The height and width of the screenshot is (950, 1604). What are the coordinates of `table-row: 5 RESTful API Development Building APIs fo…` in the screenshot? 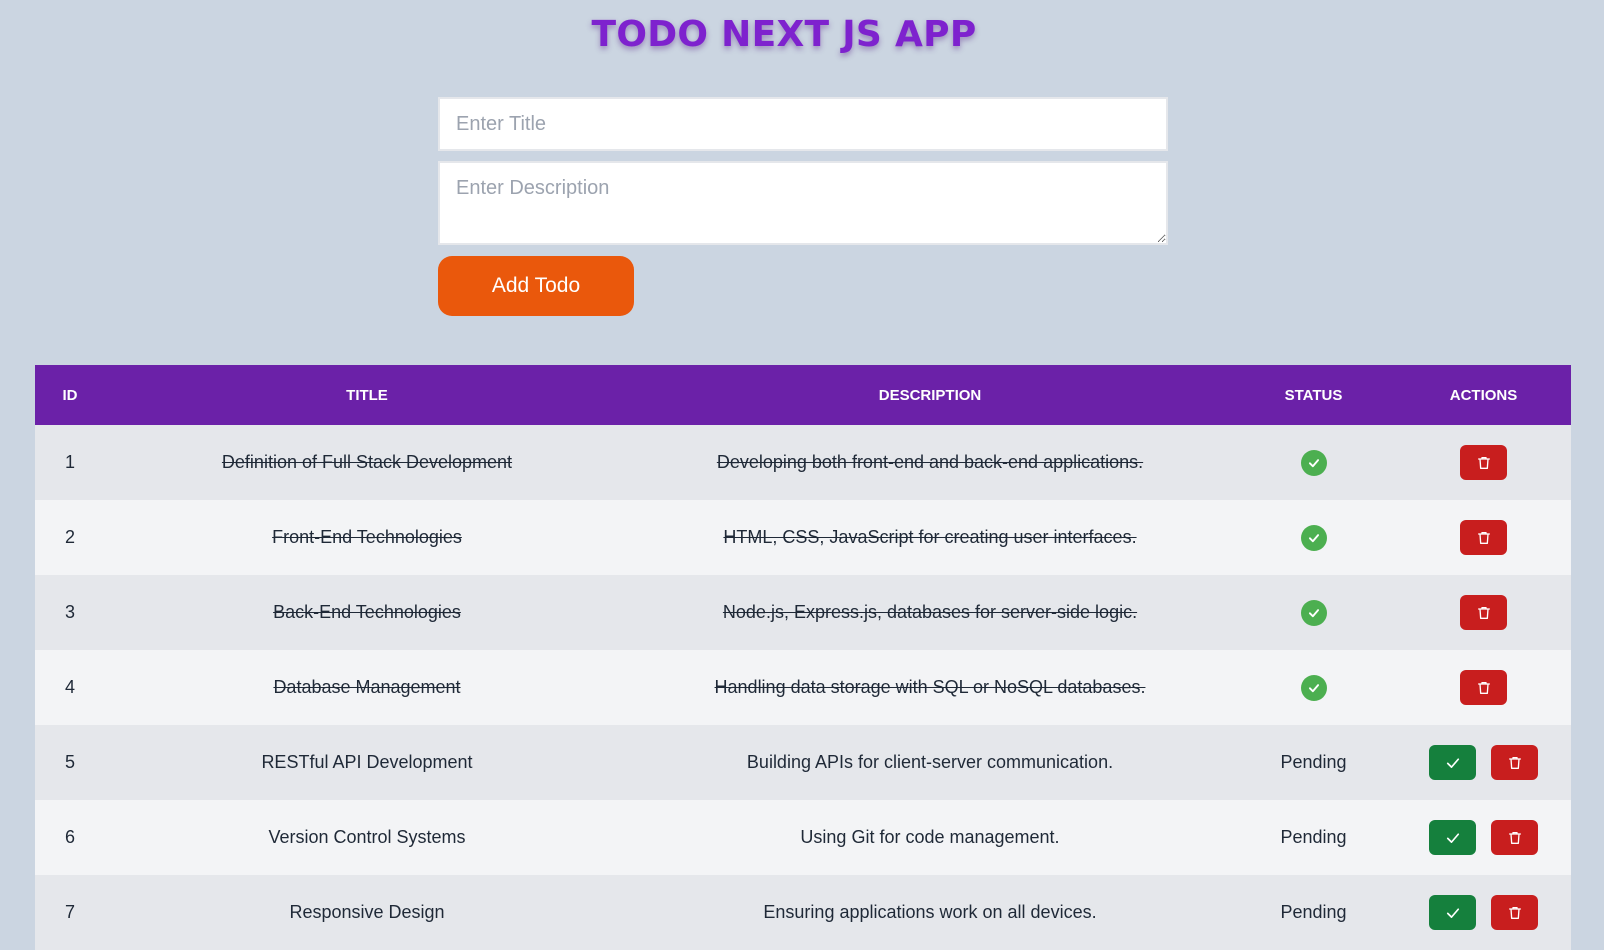 It's located at (803, 762).